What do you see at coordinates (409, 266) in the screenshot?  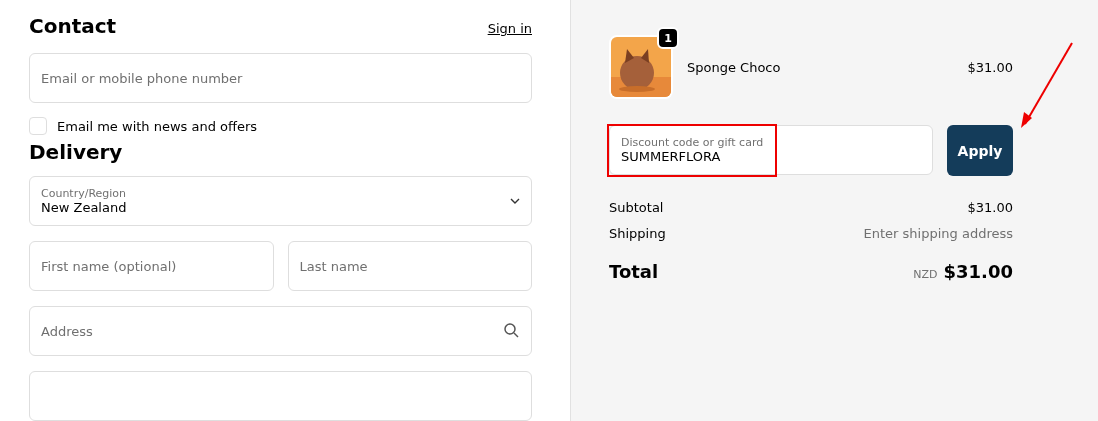 I see `last-name-field: Last name` at bounding box center [409, 266].